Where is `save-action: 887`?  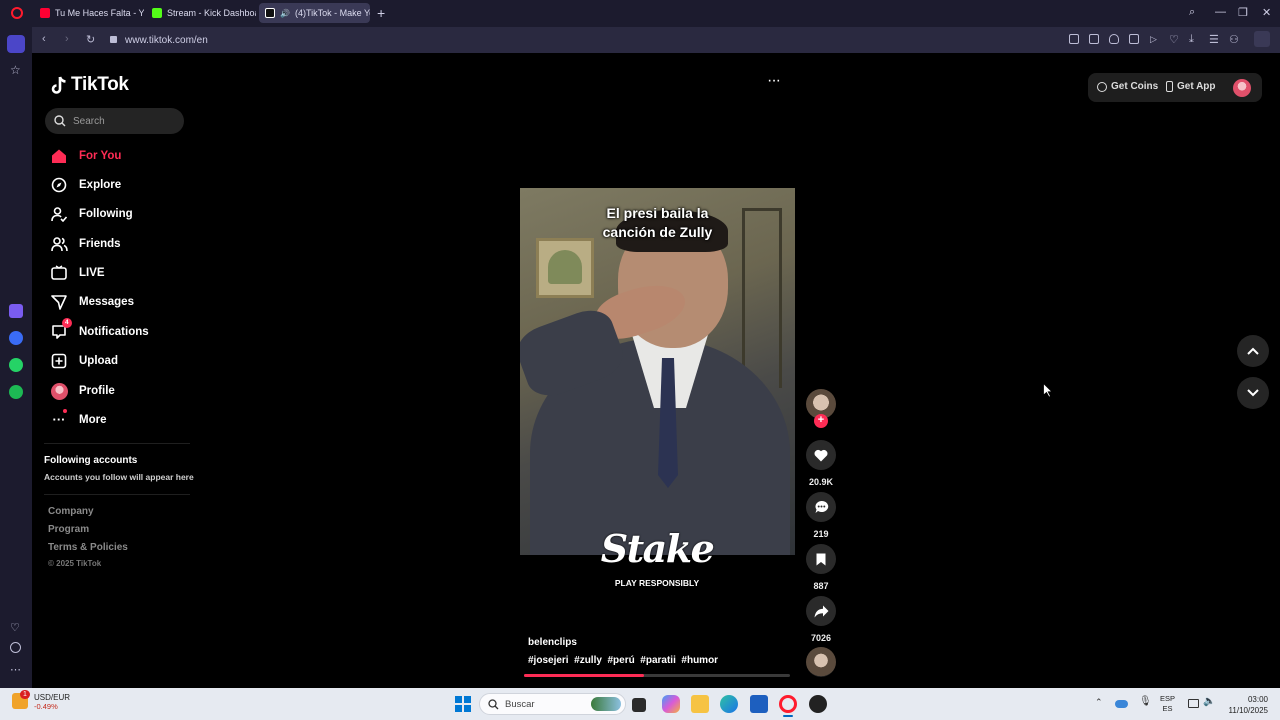
save-action: 887 is located at coordinates (821, 567).